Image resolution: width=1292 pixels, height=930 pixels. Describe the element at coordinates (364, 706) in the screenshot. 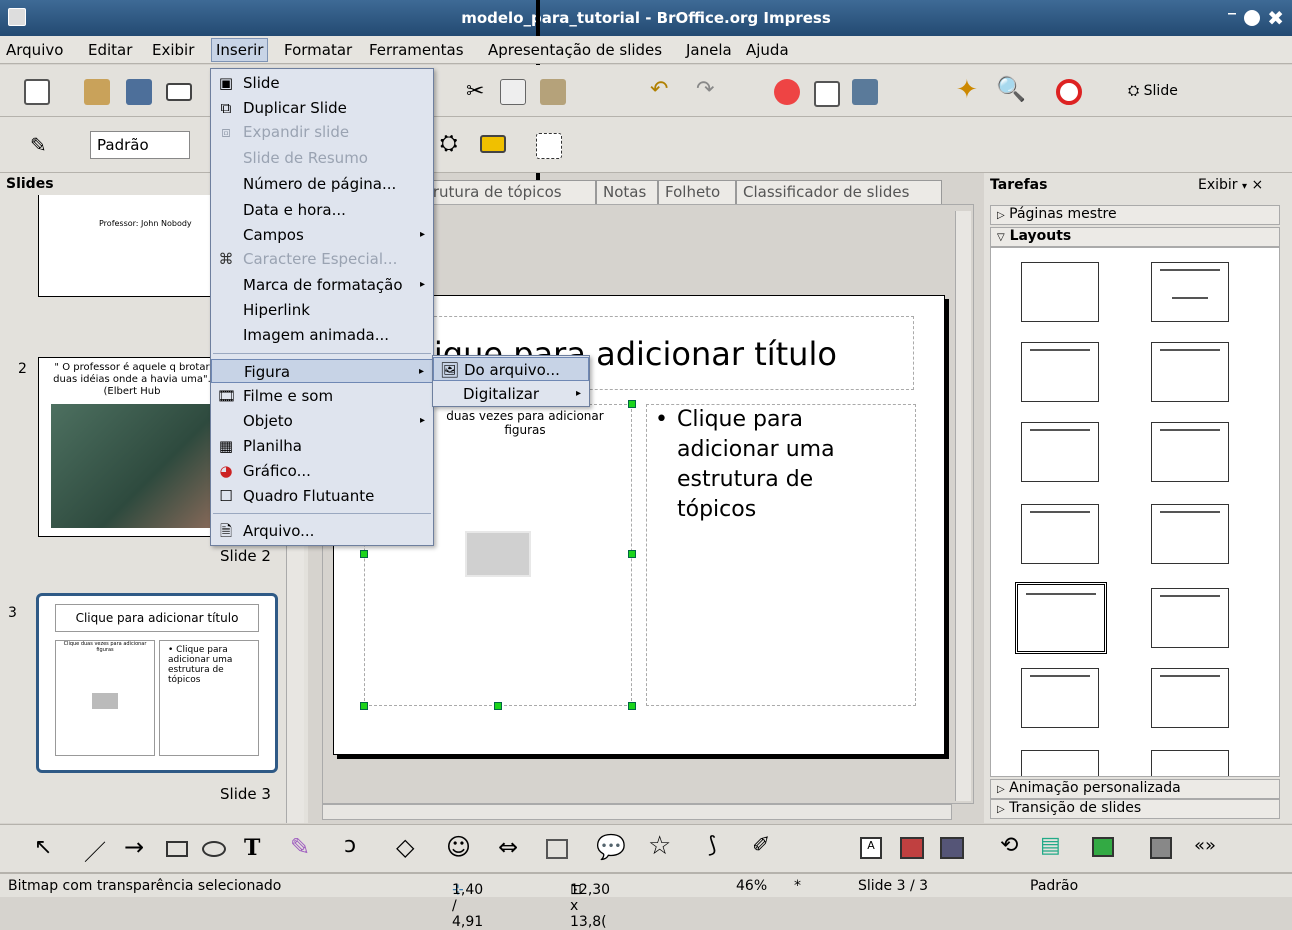

I see `resize-handle-bl` at that location.